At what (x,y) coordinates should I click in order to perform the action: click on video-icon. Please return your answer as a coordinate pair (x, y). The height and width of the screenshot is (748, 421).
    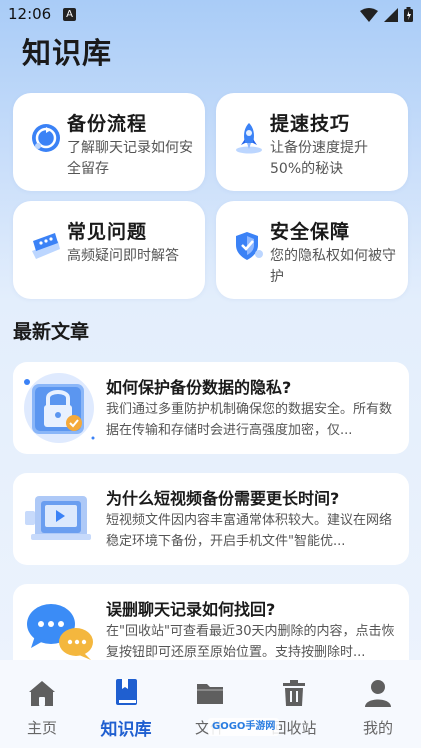
    Looking at the image, I should click on (58, 518).